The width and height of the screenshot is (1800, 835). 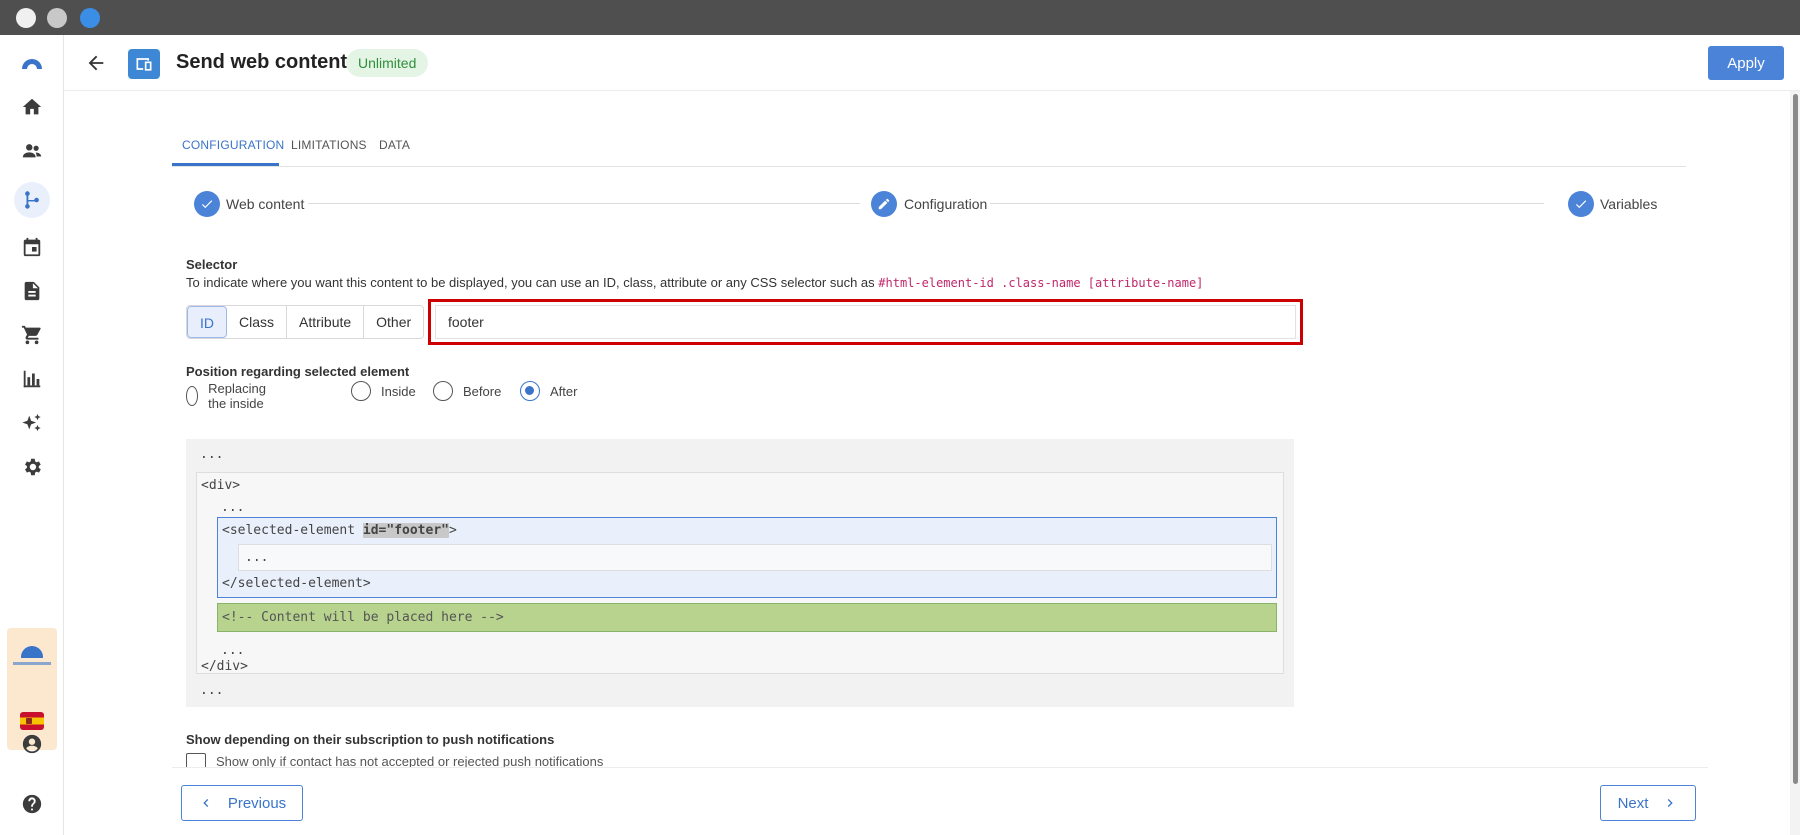 I want to click on chevron-left-icon, so click(x=206, y=803).